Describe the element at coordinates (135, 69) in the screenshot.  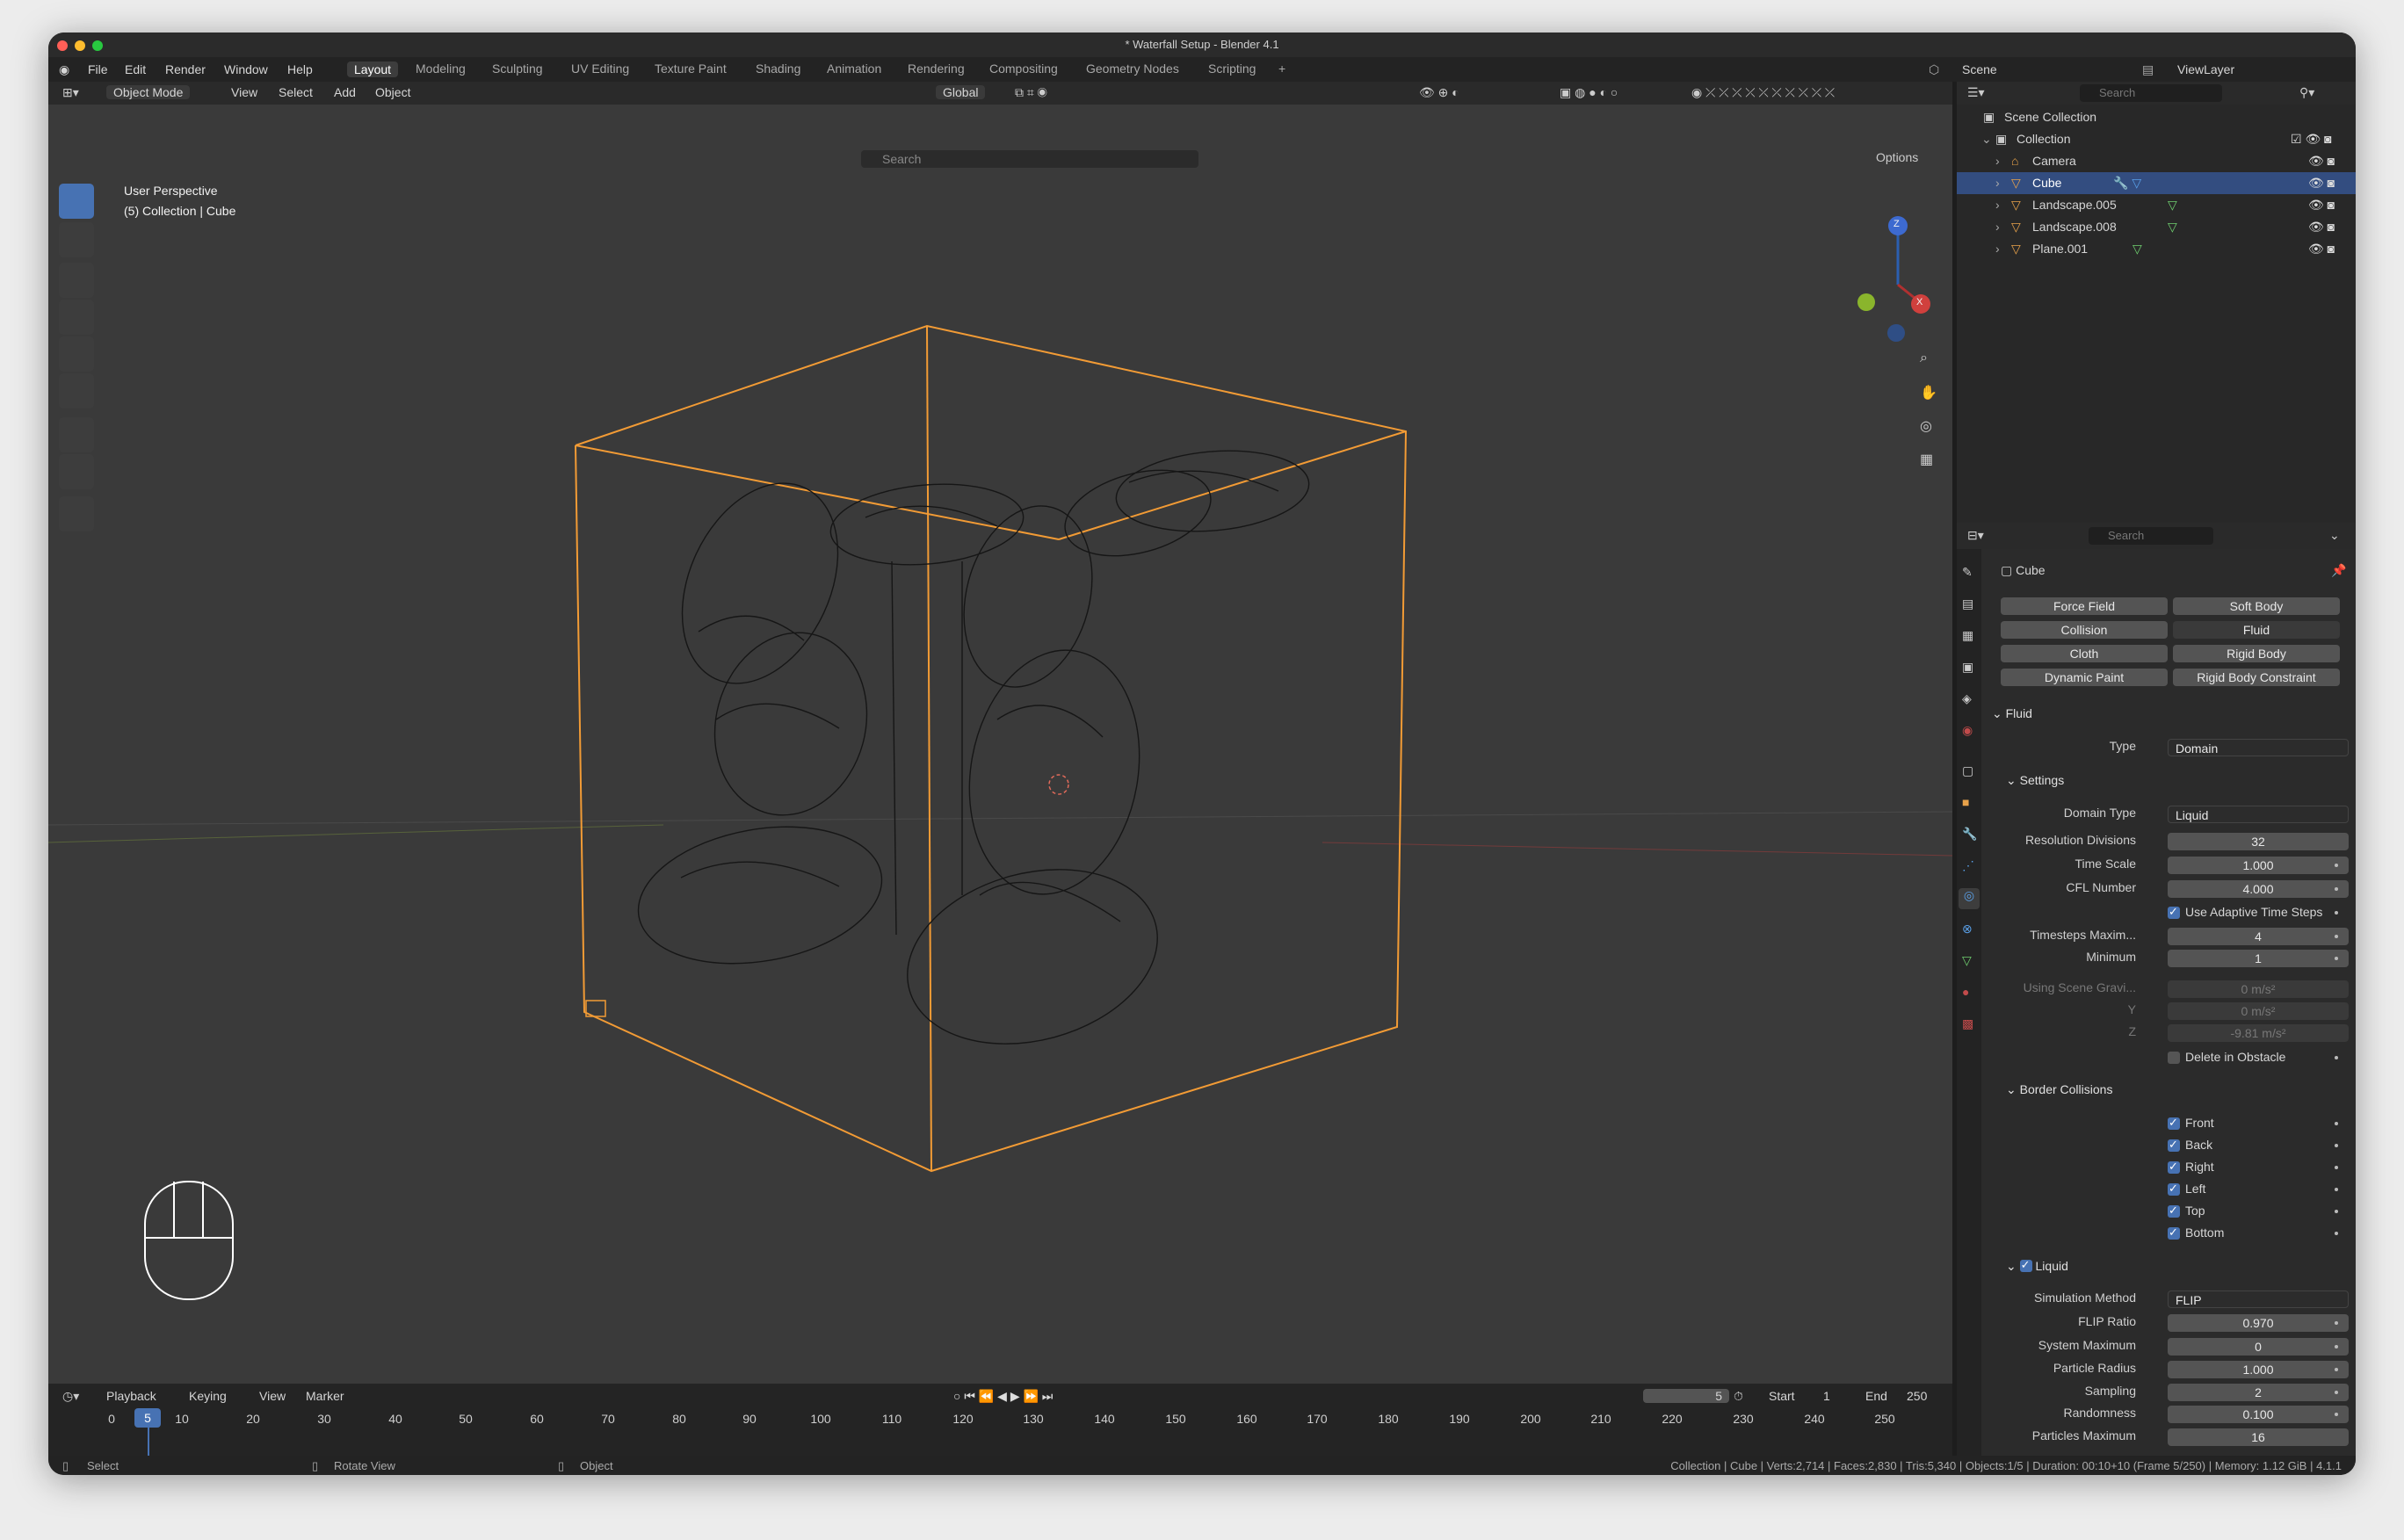
I see `menu-edit: Edit` at that location.